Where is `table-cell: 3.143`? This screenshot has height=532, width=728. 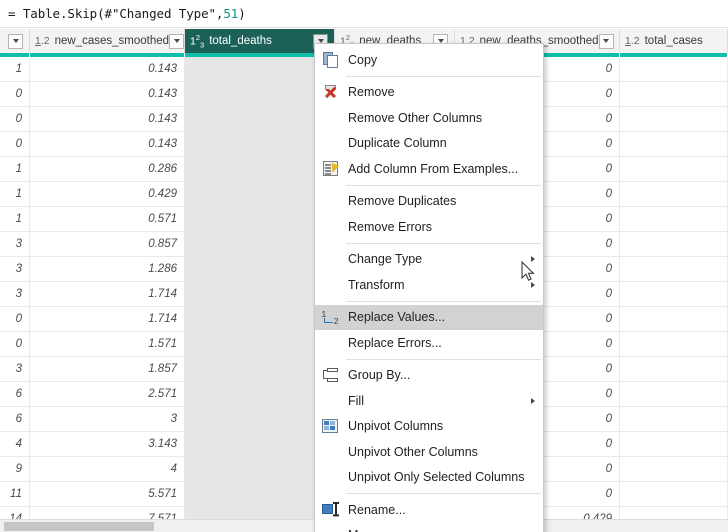 table-cell: 3.143 is located at coordinates (107, 444).